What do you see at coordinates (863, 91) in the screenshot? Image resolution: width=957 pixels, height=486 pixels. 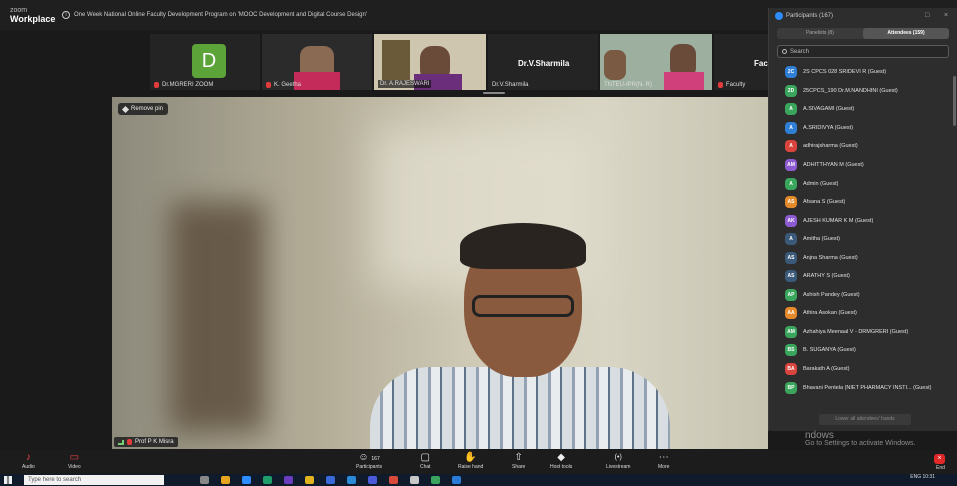 I see `participant-row: 2D 25CPCS_190 Dr.M.NANDHINI (Guest)` at bounding box center [863, 91].